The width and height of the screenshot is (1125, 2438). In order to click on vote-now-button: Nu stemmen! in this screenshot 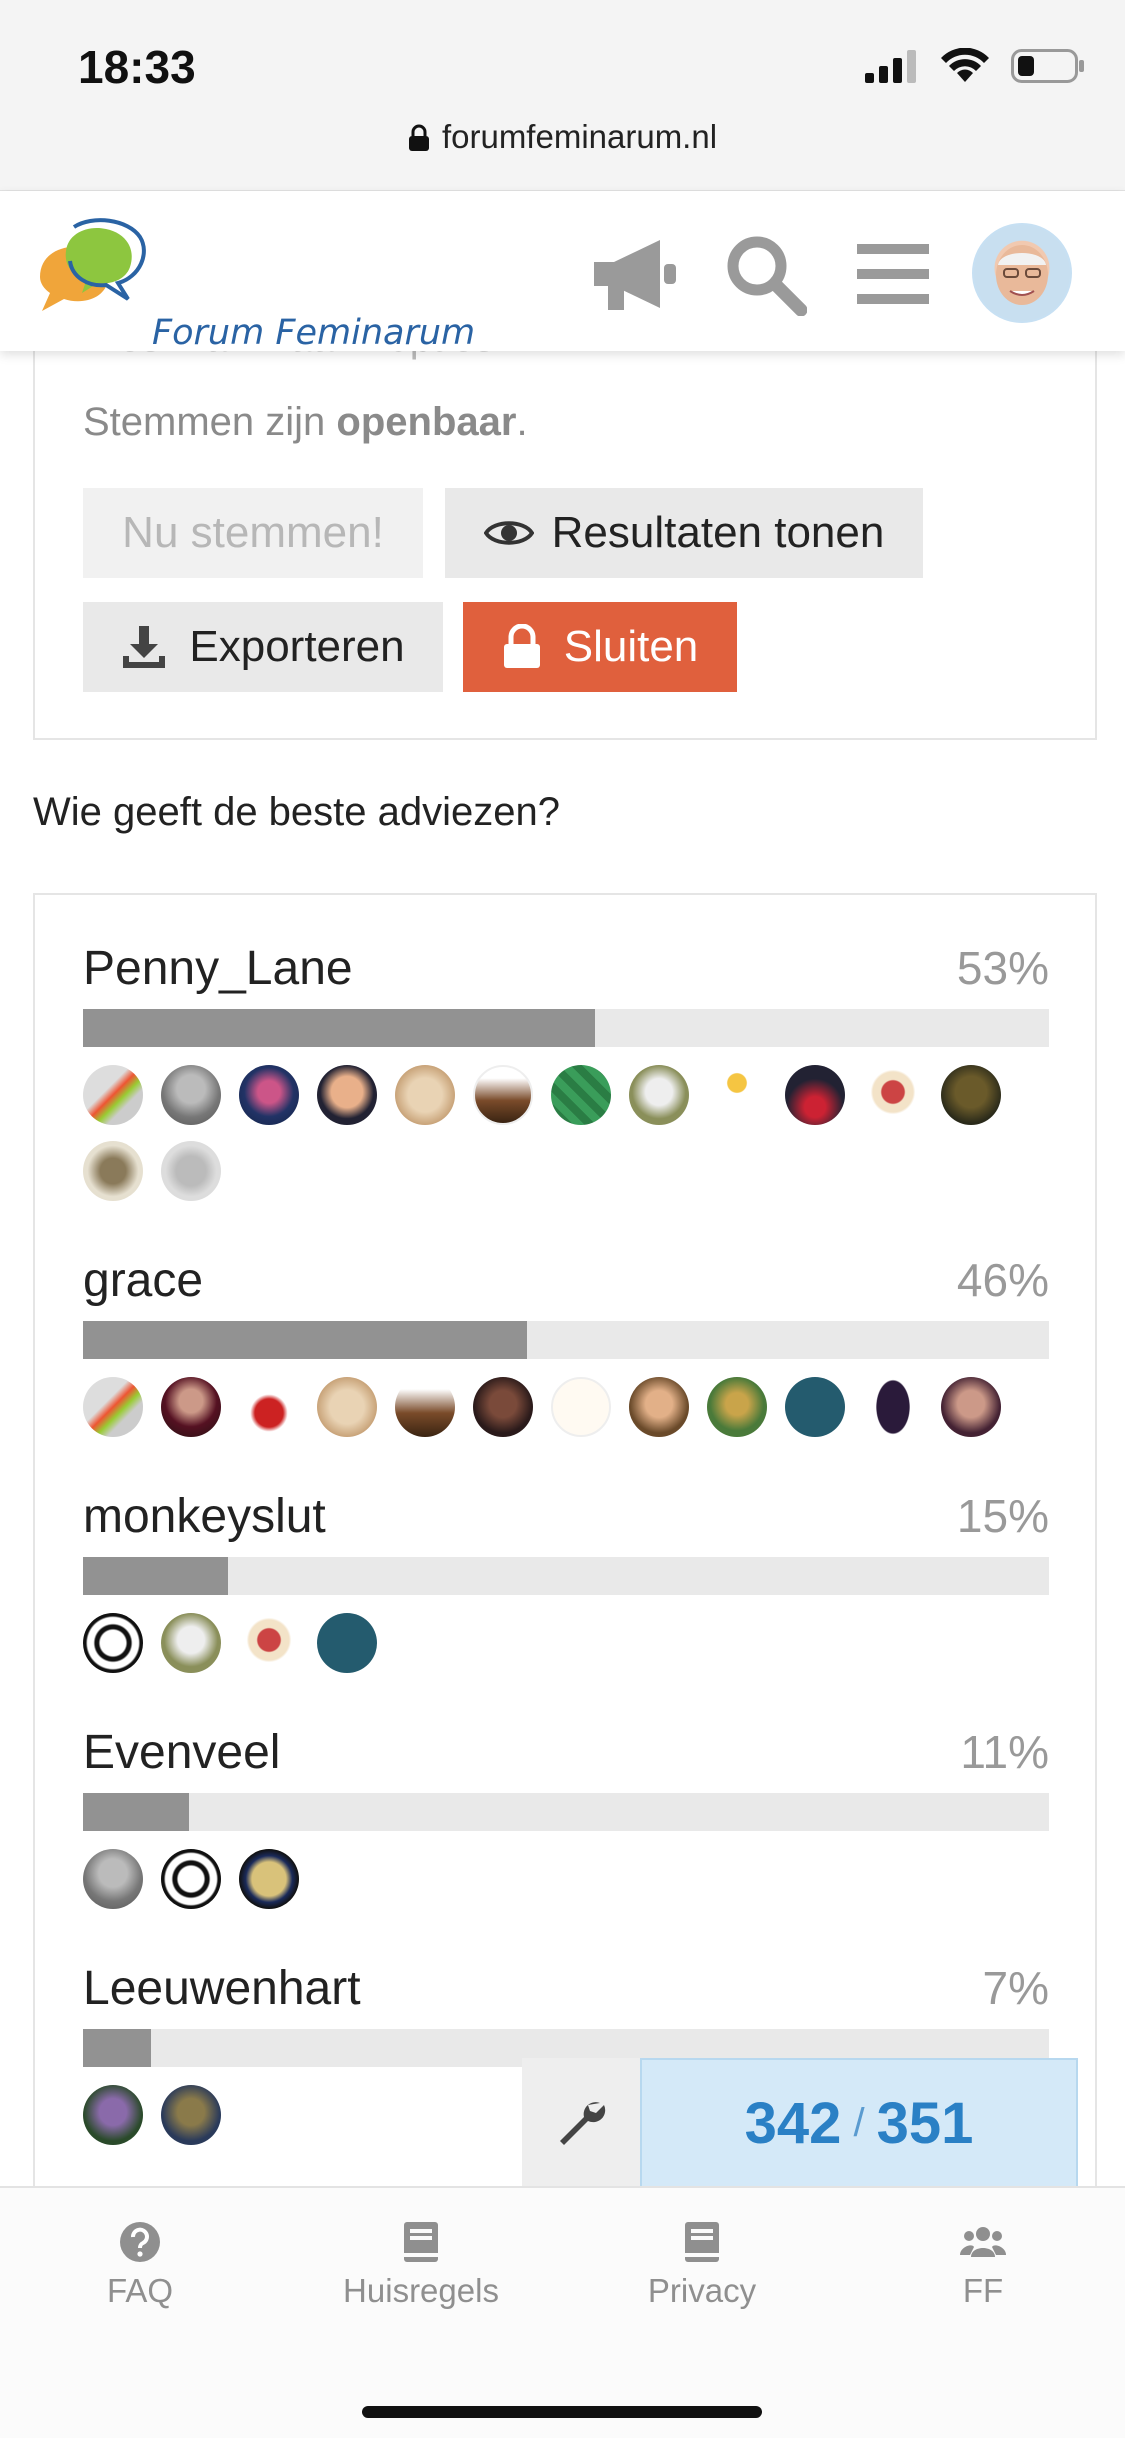, I will do `click(253, 533)`.